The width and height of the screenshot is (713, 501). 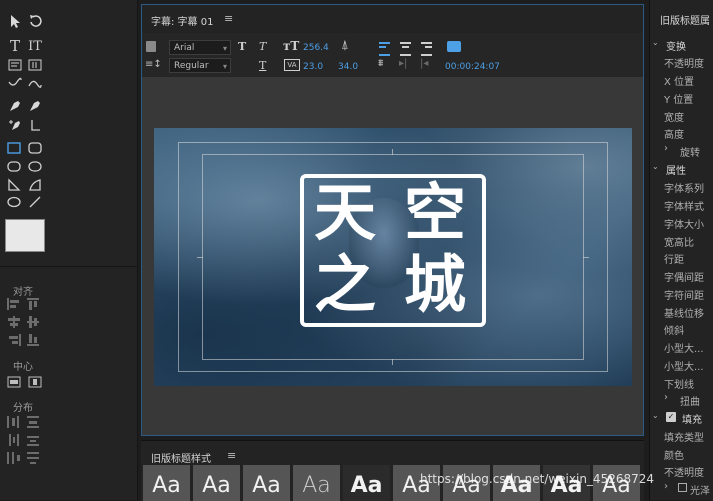 I want to click on transform-item: 高度, so click(x=674, y=133).